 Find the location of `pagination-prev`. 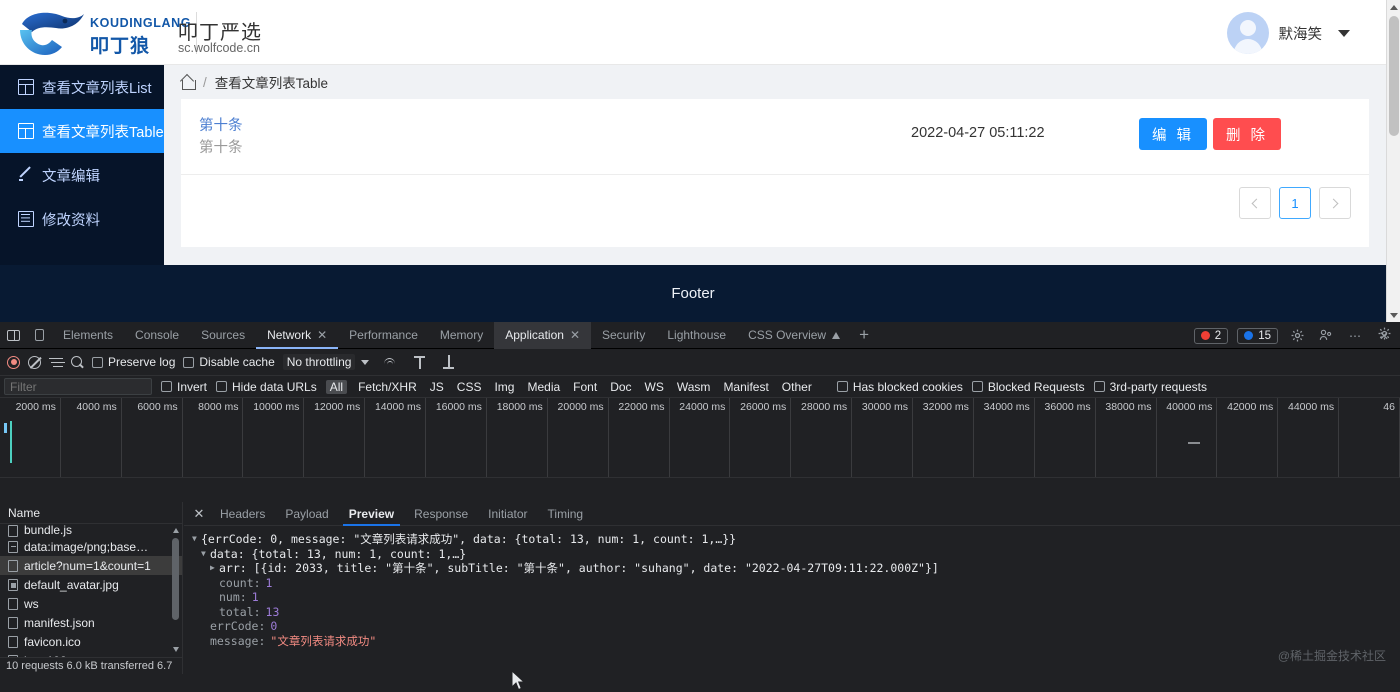

pagination-prev is located at coordinates (1255, 203).